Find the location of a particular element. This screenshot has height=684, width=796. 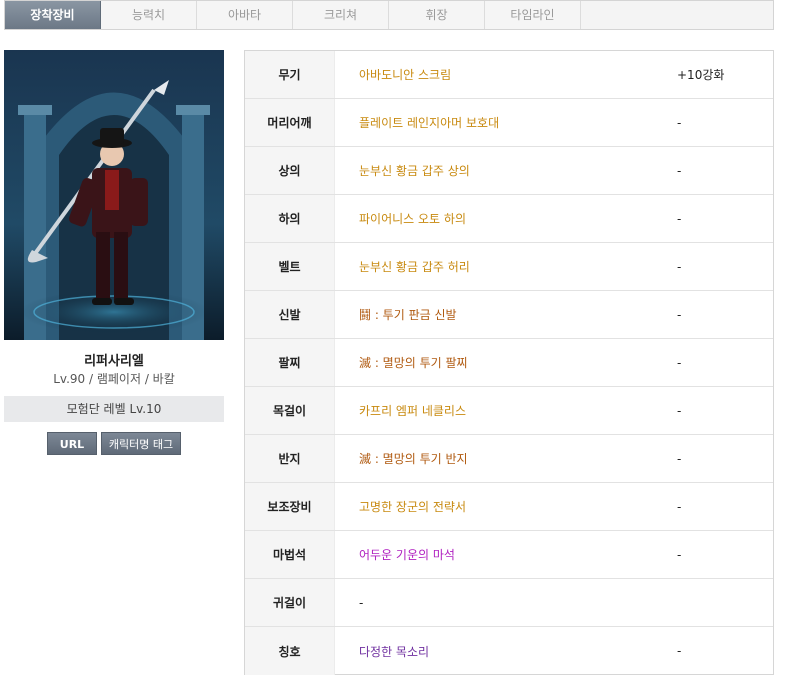

slot-label: 상의 is located at coordinates (290, 170).